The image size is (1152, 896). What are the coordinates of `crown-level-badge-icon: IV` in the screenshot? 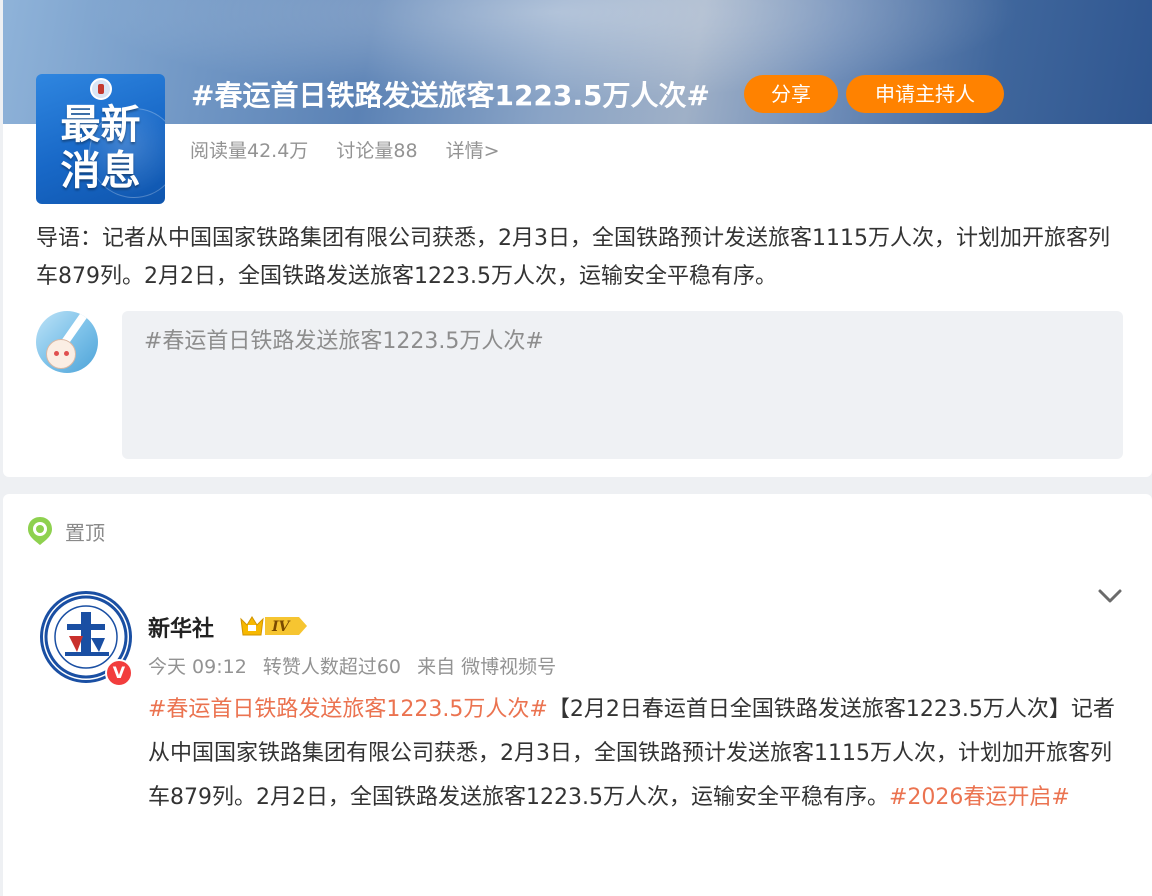 It's located at (274, 626).